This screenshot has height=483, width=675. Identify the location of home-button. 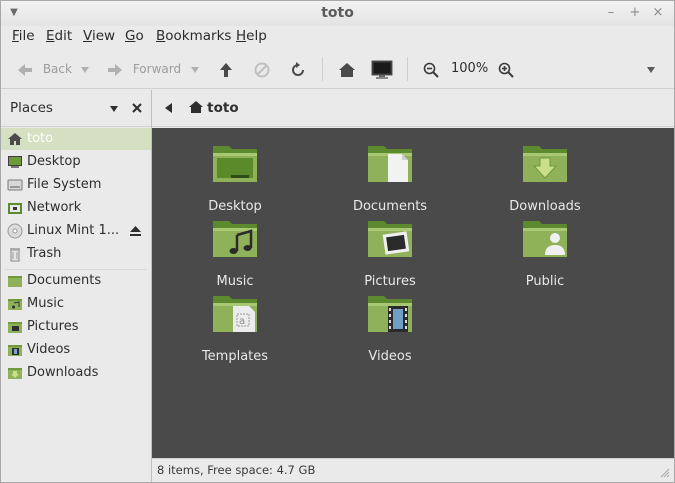
(347, 69).